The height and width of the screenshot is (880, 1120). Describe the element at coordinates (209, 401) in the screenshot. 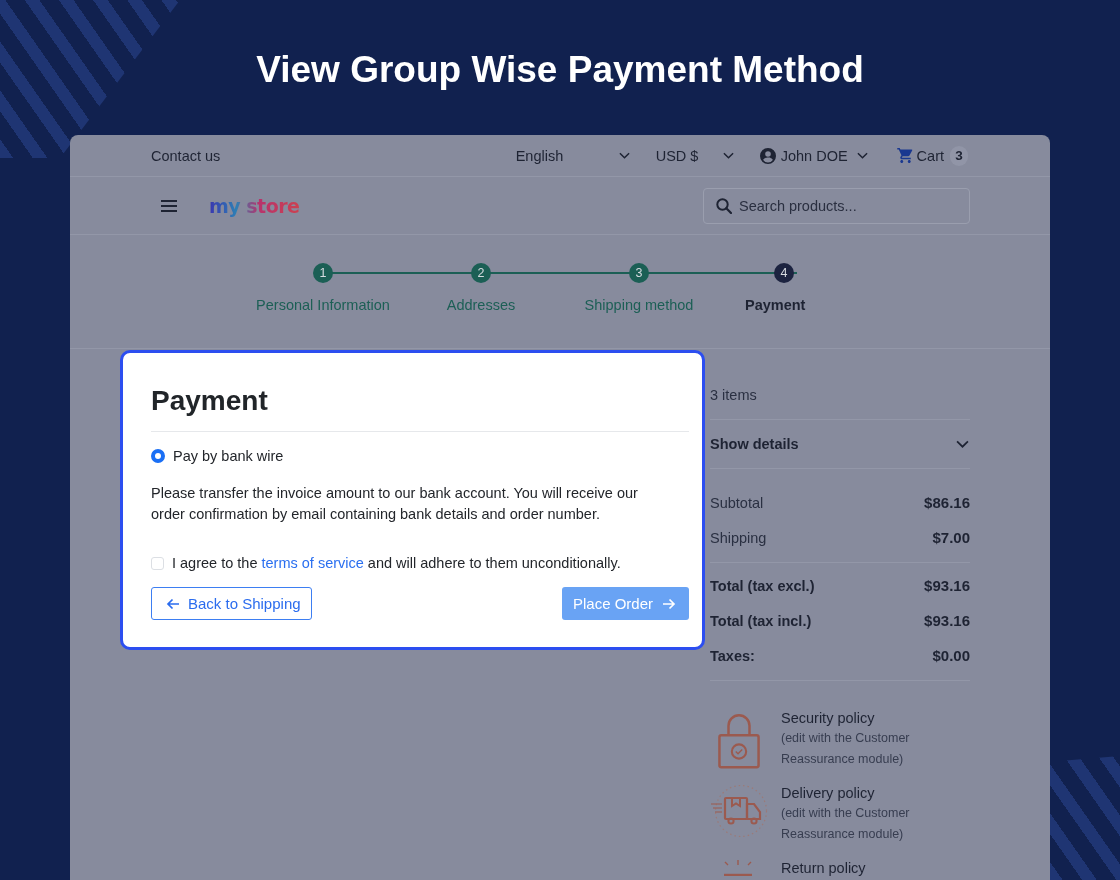

I see `dialog-title: Payment` at that location.